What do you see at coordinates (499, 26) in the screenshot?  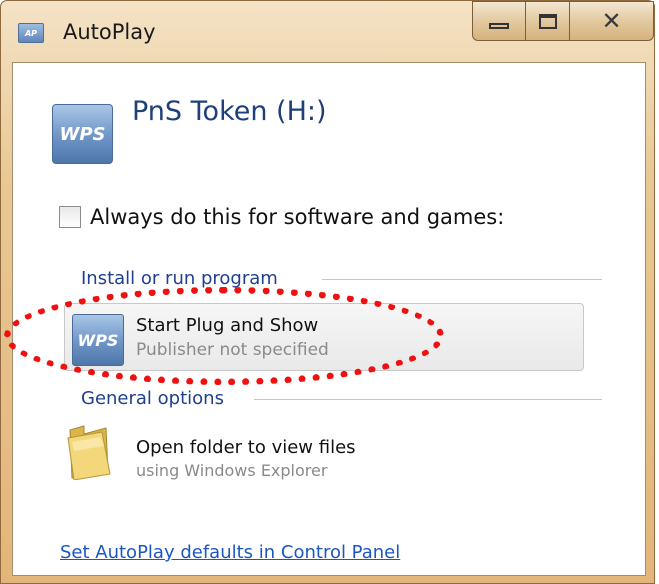 I see `minimize-icon` at bounding box center [499, 26].